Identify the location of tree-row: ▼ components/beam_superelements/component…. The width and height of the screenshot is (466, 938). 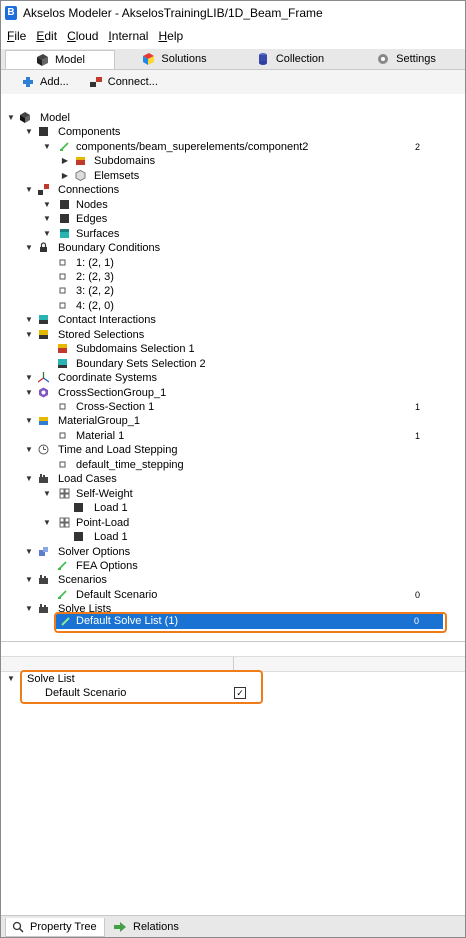
(233, 147).